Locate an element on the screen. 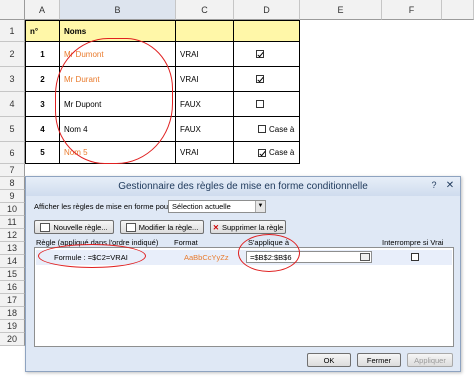 This screenshot has width=474, height=387. cell-b1: Noms is located at coordinates (118, 31).